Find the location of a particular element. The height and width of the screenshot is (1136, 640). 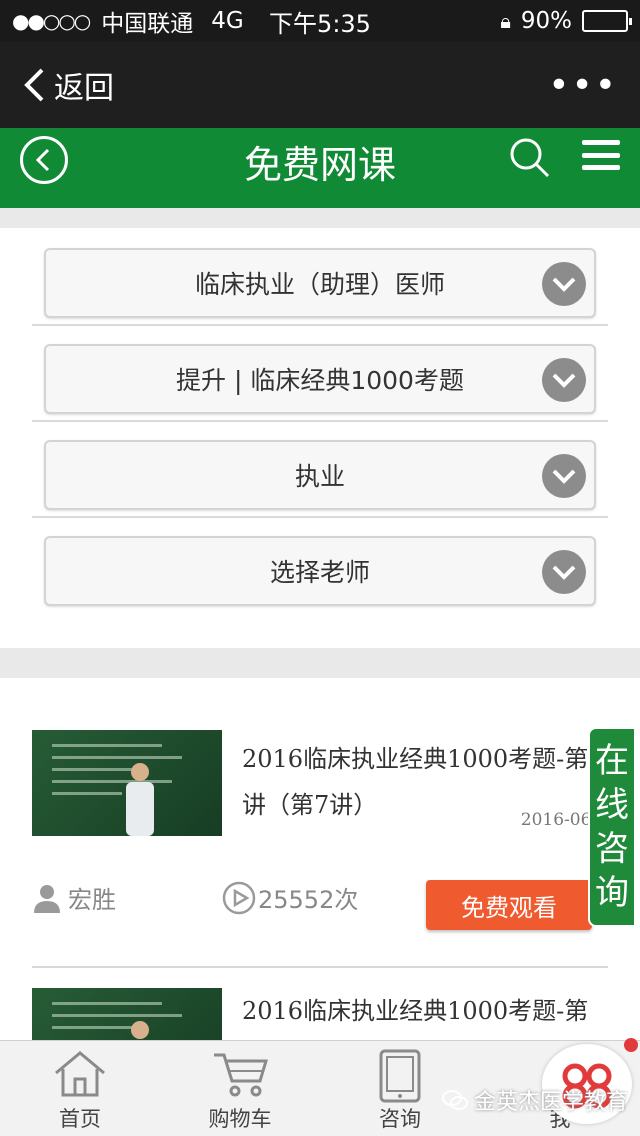

app-header: 免费网课 is located at coordinates (320, 168).